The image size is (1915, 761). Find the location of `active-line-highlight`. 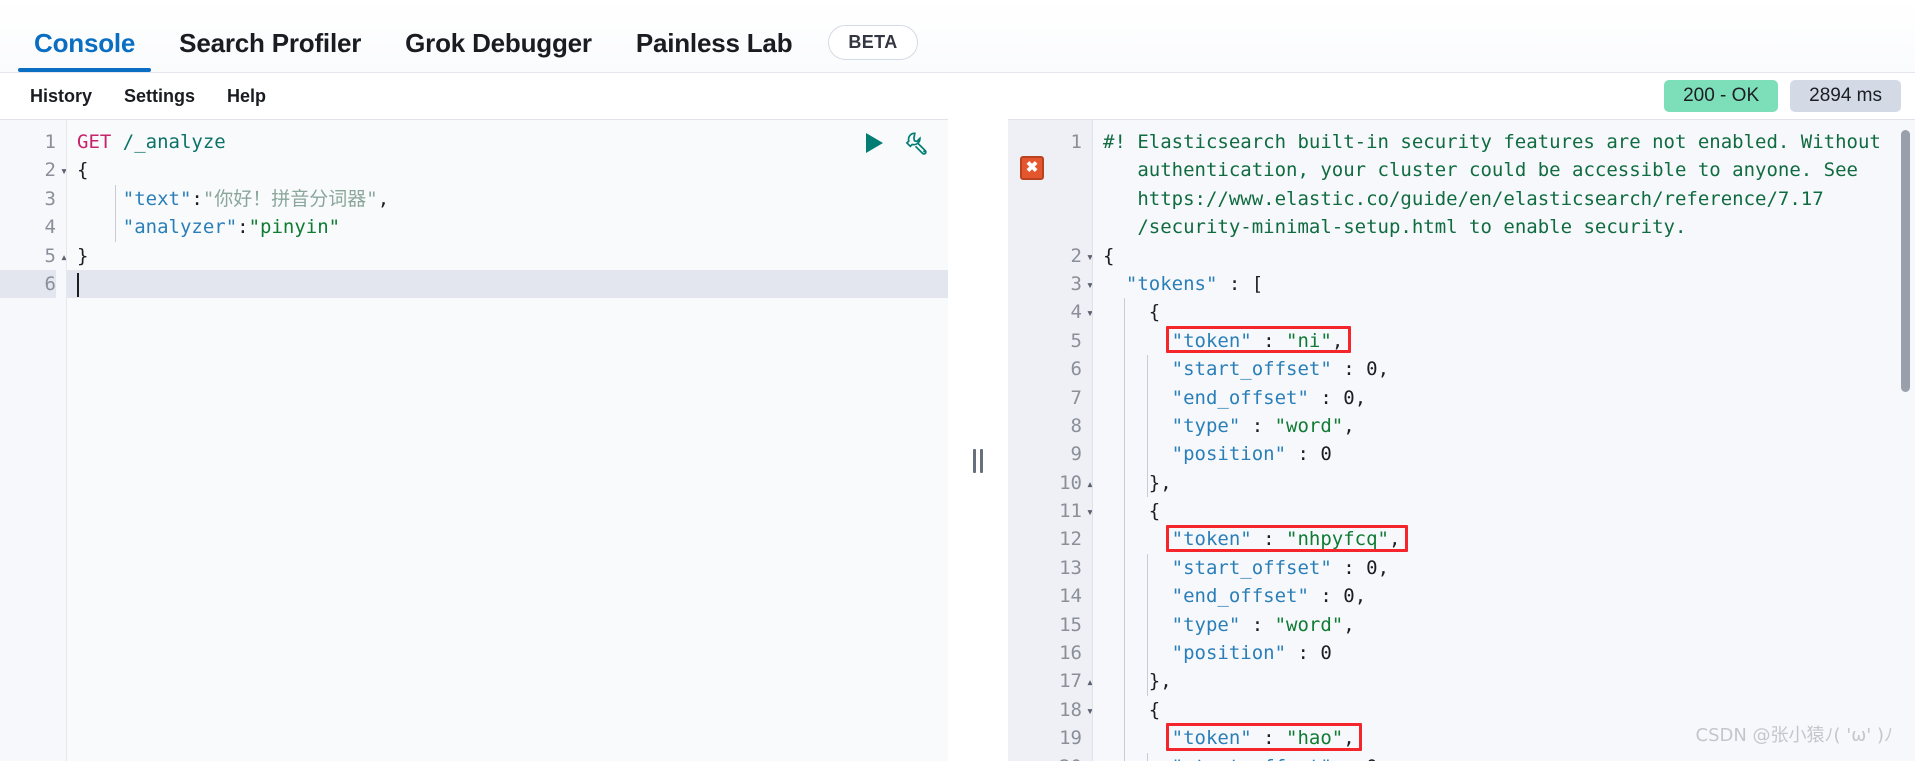

active-line-highlight is located at coordinates (507, 284).